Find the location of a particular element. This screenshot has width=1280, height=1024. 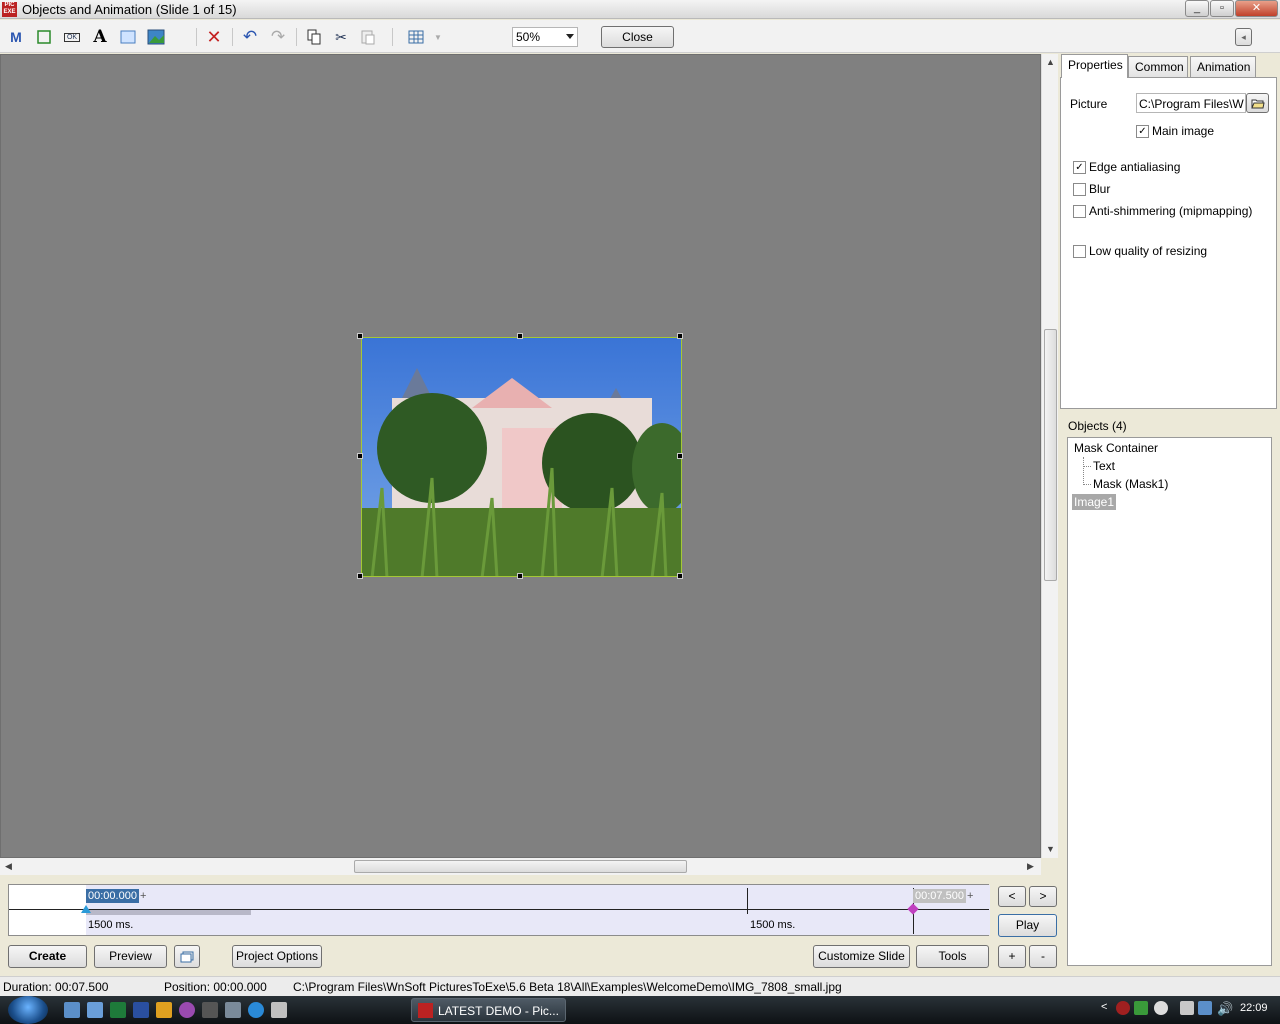

end-add-keyframe: + is located at coordinates (970, 896).